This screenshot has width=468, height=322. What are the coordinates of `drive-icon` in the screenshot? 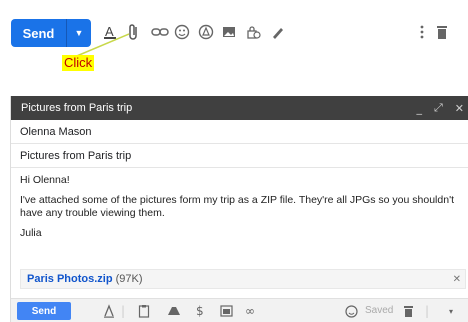 It's located at (206, 32).